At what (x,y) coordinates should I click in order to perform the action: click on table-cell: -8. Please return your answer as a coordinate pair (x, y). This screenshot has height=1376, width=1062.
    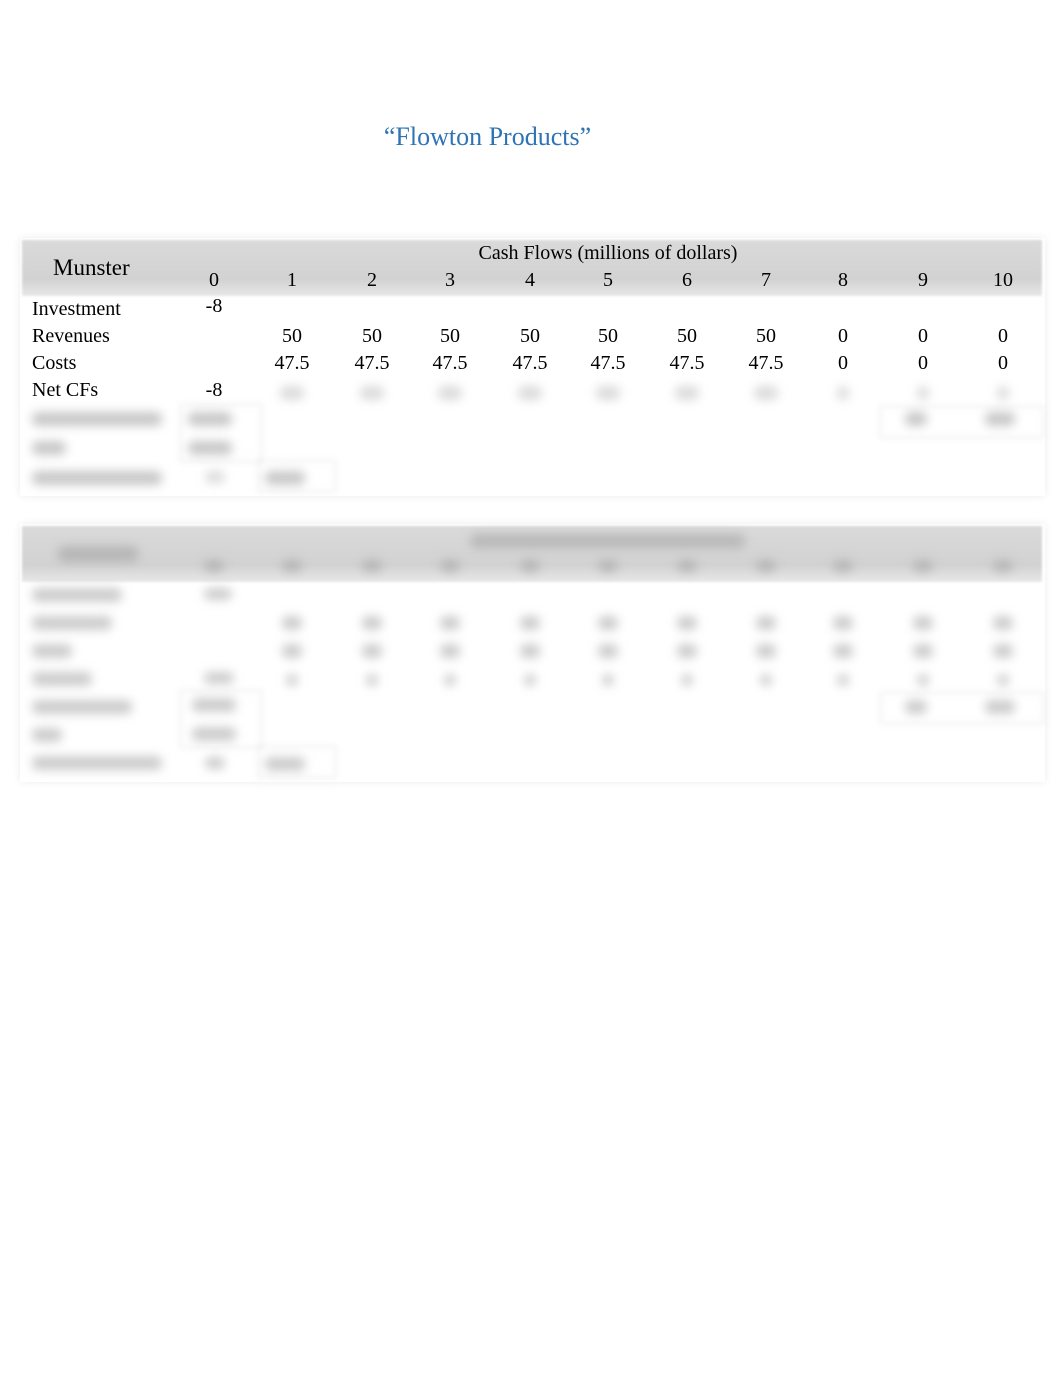
    Looking at the image, I should click on (214, 306).